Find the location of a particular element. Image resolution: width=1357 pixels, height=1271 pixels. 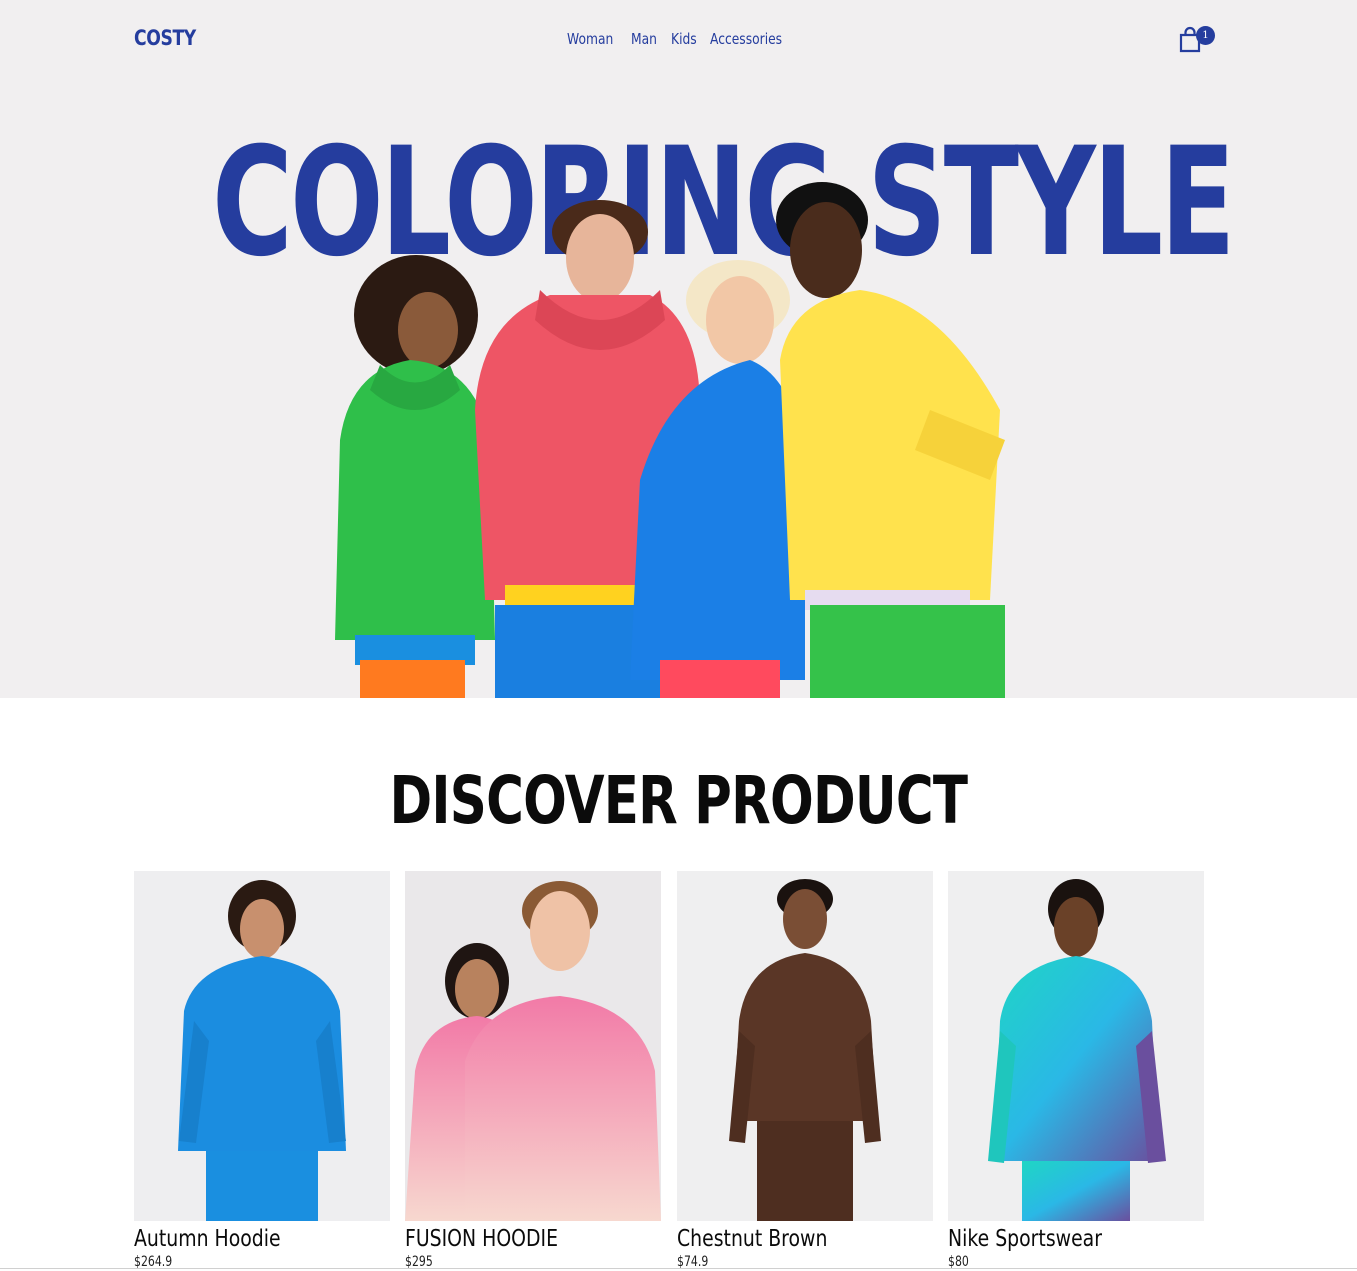

site-header: COSTY Woman Man Kids Accessories 1 is located at coordinates (678, 41).